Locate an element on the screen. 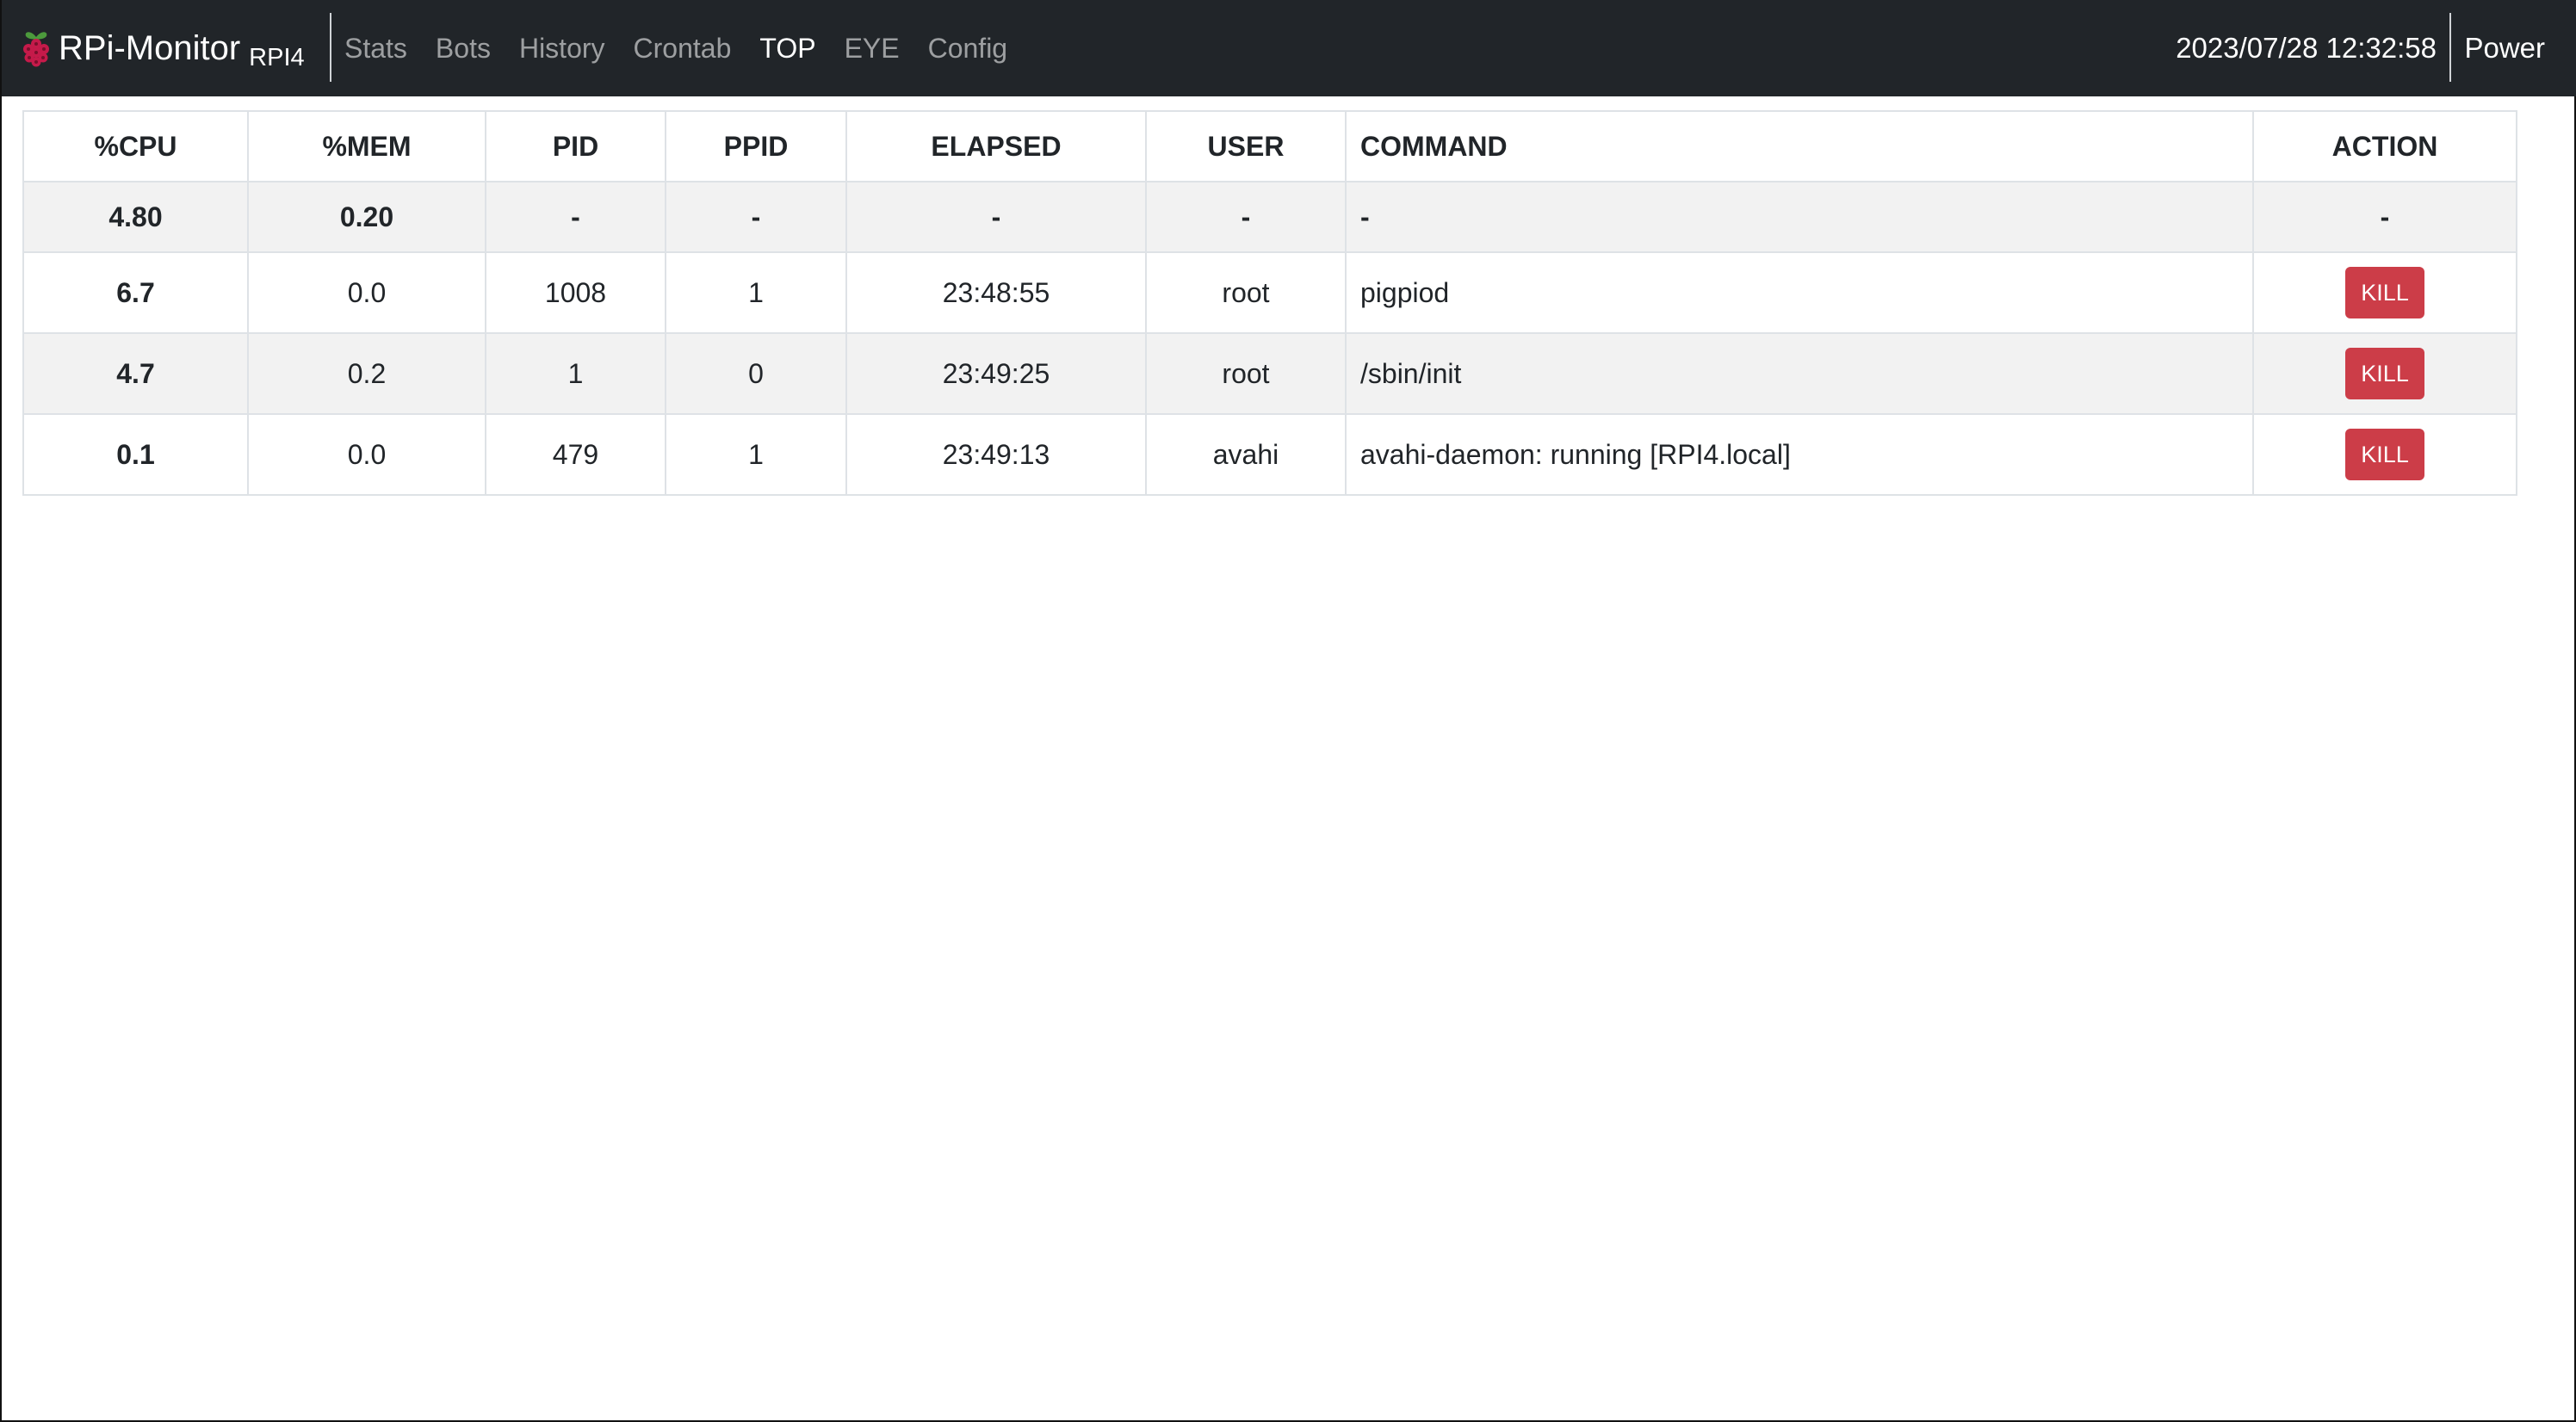  summary-pid: - is located at coordinates (576, 217).